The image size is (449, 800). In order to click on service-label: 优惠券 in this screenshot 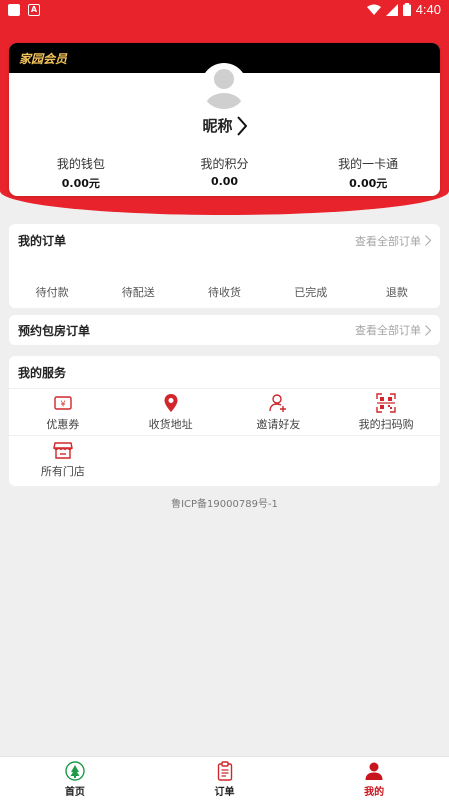, I will do `click(63, 424)`.